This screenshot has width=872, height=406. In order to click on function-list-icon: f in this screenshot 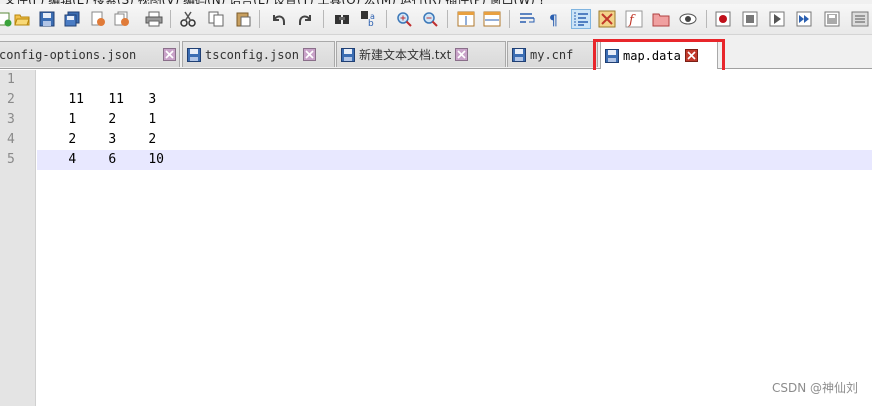, I will do `click(634, 19)`.